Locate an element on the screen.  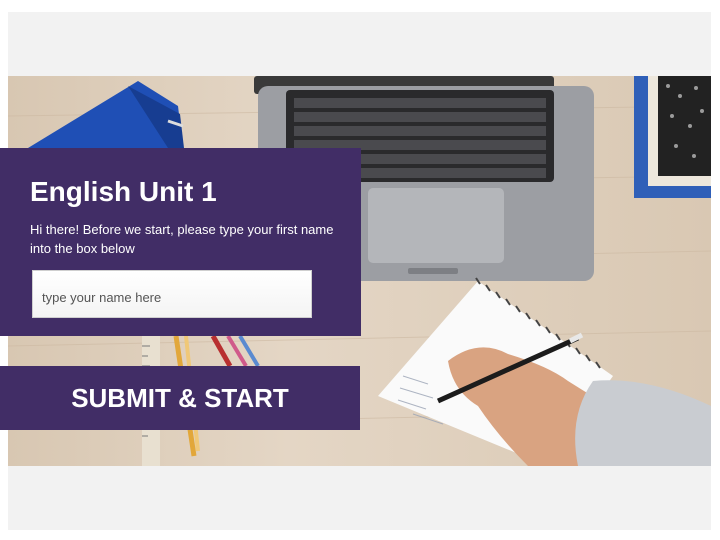
pencil-case-image is located at coordinates (106, 114).